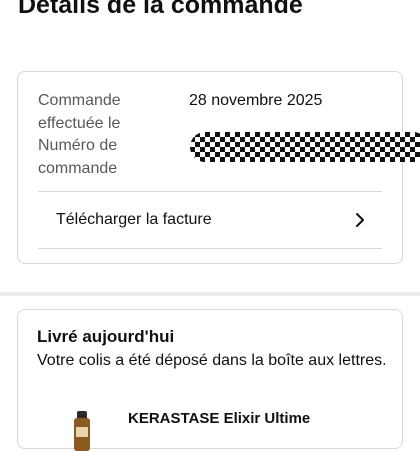 This screenshot has height=451, width=420. I want to click on download-invoice-button: Télécharger la facture, so click(210, 220).